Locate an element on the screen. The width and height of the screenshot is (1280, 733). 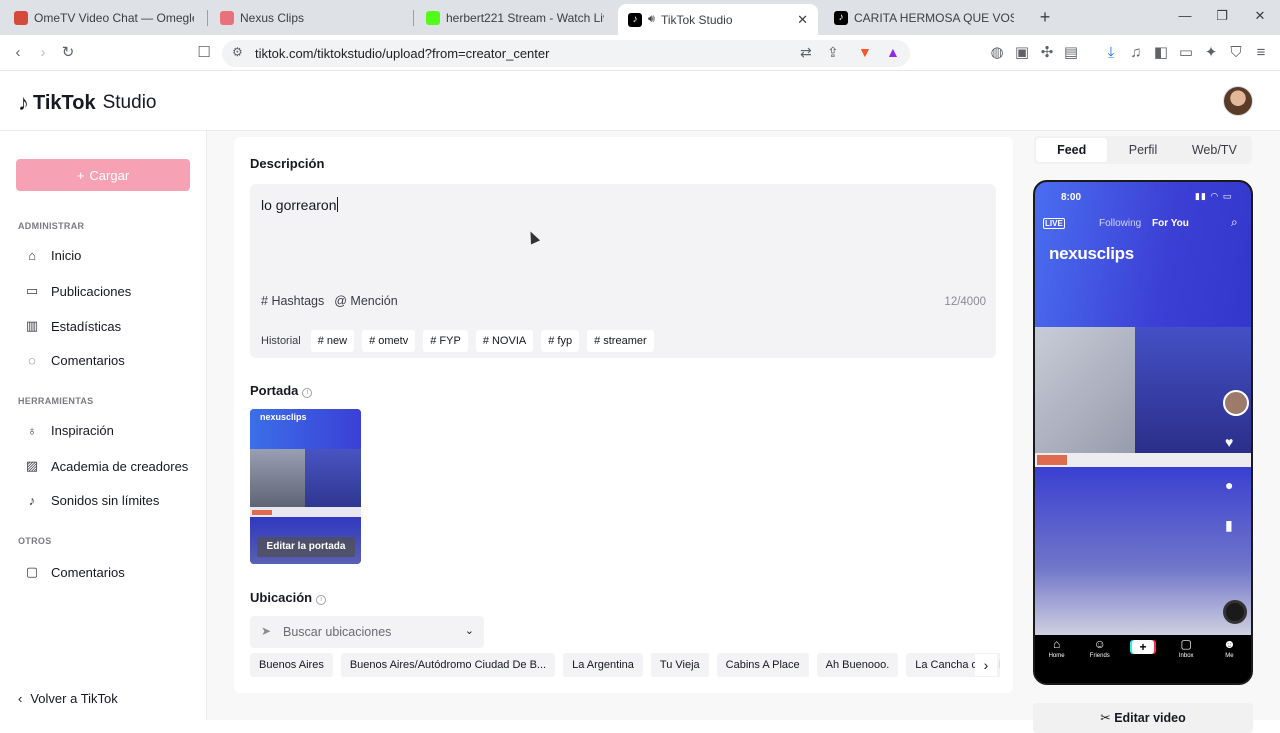
tab-title: TikTok Studio is located at coordinates (696, 19).